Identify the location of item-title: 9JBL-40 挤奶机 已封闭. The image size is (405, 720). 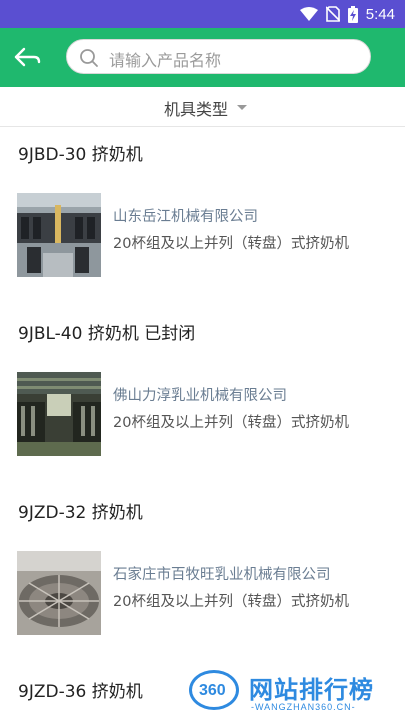
(107, 334).